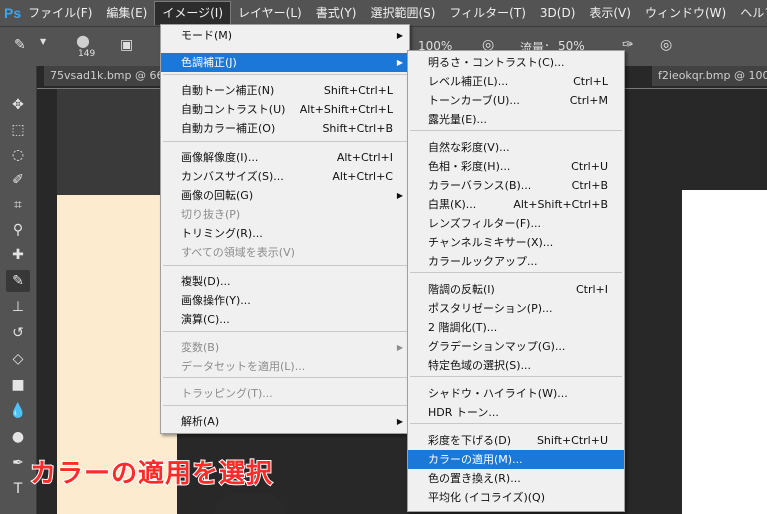 The image size is (767, 514). What do you see at coordinates (399, 347) in the screenshot?
I see `submenu-arrow-icon: ▶` at bounding box center [399, 347].